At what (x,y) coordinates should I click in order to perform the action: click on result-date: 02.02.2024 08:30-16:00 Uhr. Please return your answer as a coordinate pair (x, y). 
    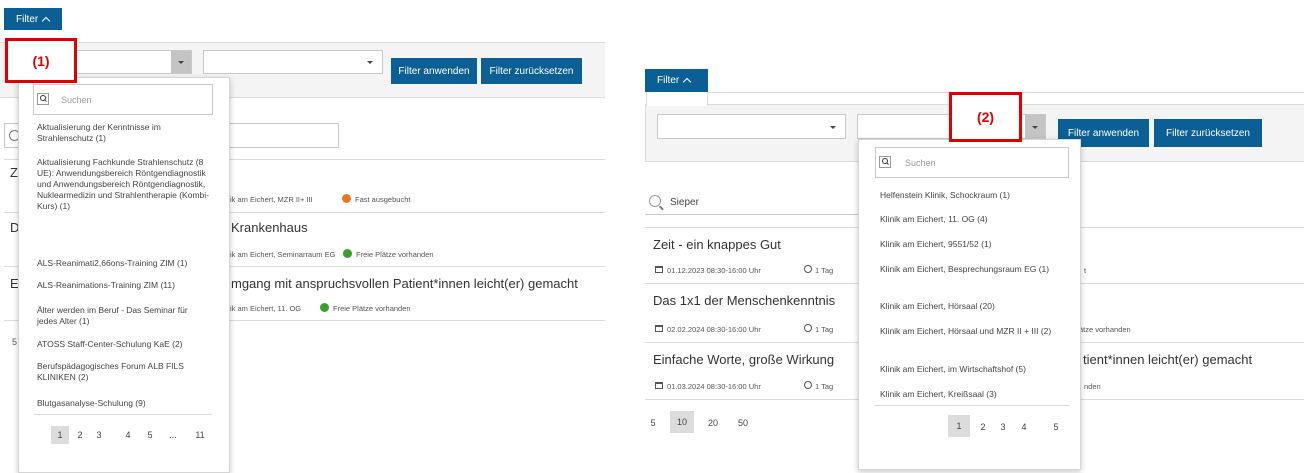
    Looking at the image, I should click on (714, 329).